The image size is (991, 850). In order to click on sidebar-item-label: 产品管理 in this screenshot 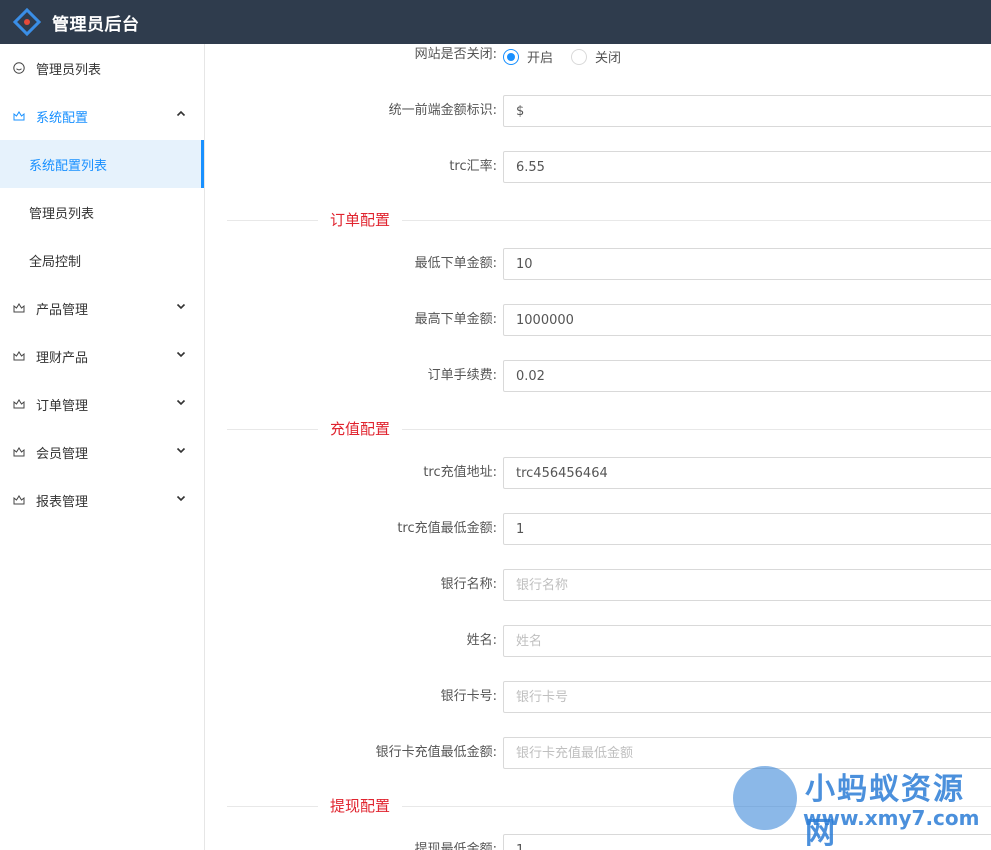, I will do `click(62, 310)`.